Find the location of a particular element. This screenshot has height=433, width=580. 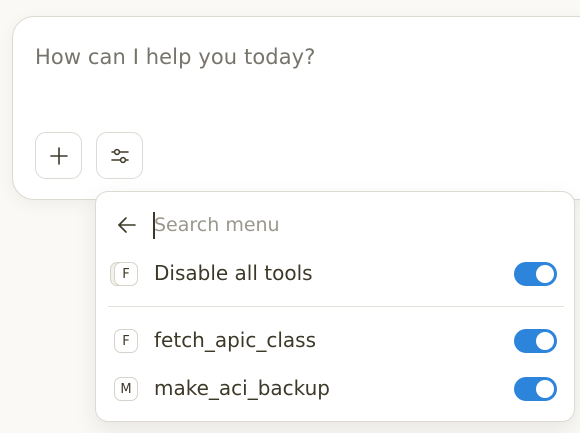

arrow-left-icon is located at coordinates (127, 225).